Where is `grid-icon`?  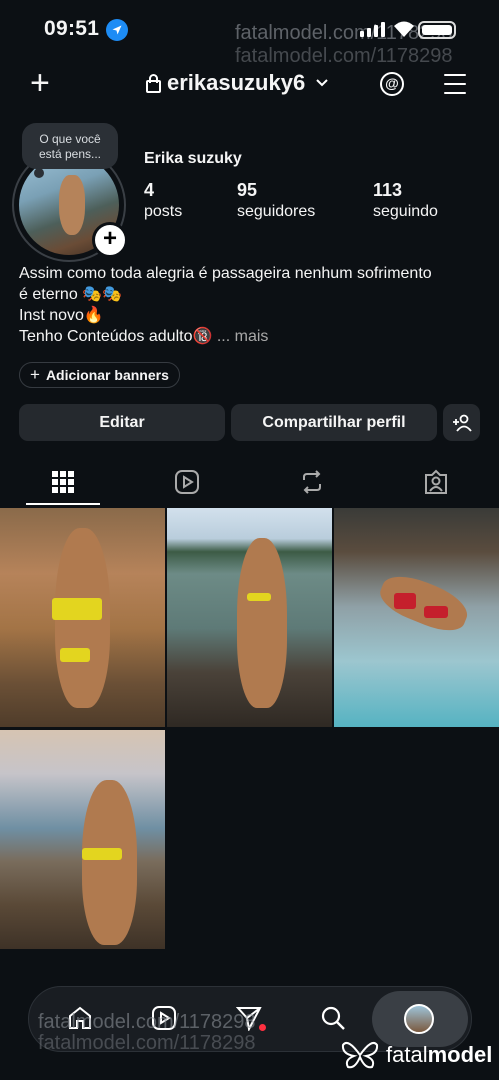 grid-icon is located at coordinates (63, 482).